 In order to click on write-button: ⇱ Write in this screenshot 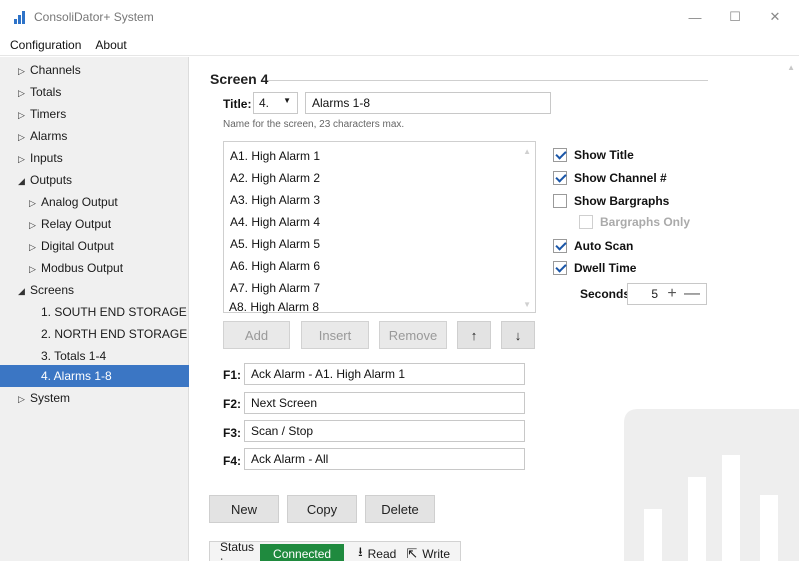, I will do `click(428, 553)`.